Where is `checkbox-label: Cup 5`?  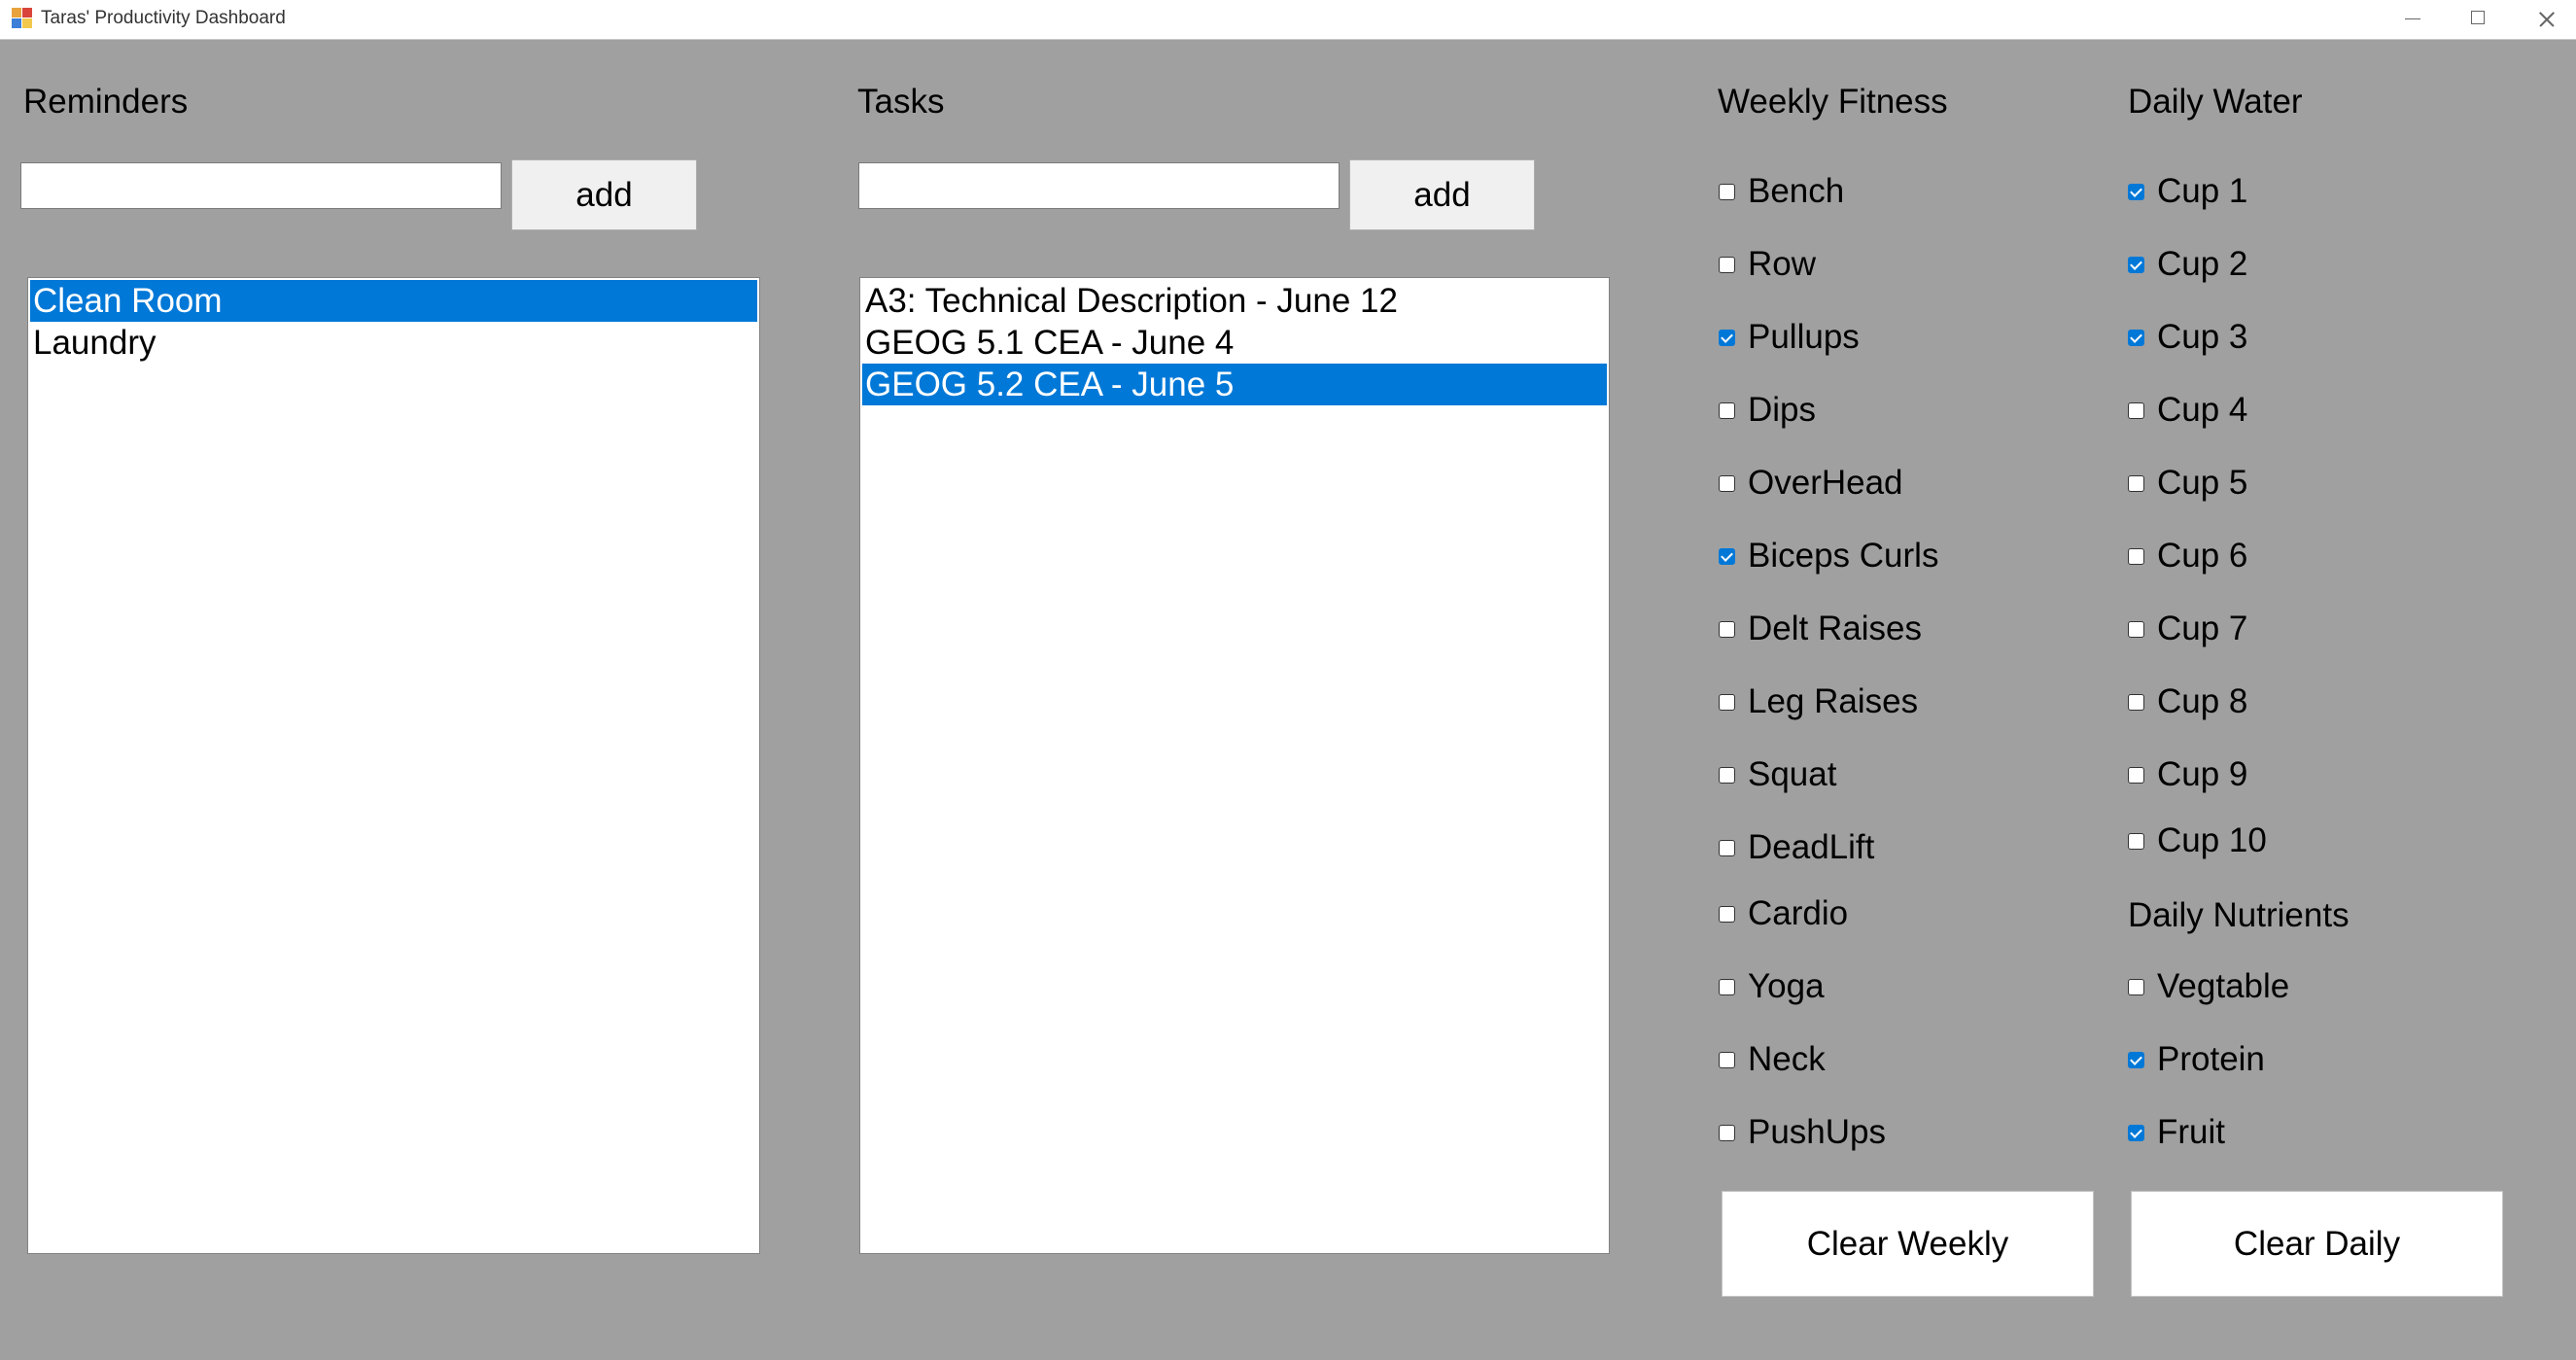 checkbox-label: Cup 5 is located at coordinates (2202, 483).